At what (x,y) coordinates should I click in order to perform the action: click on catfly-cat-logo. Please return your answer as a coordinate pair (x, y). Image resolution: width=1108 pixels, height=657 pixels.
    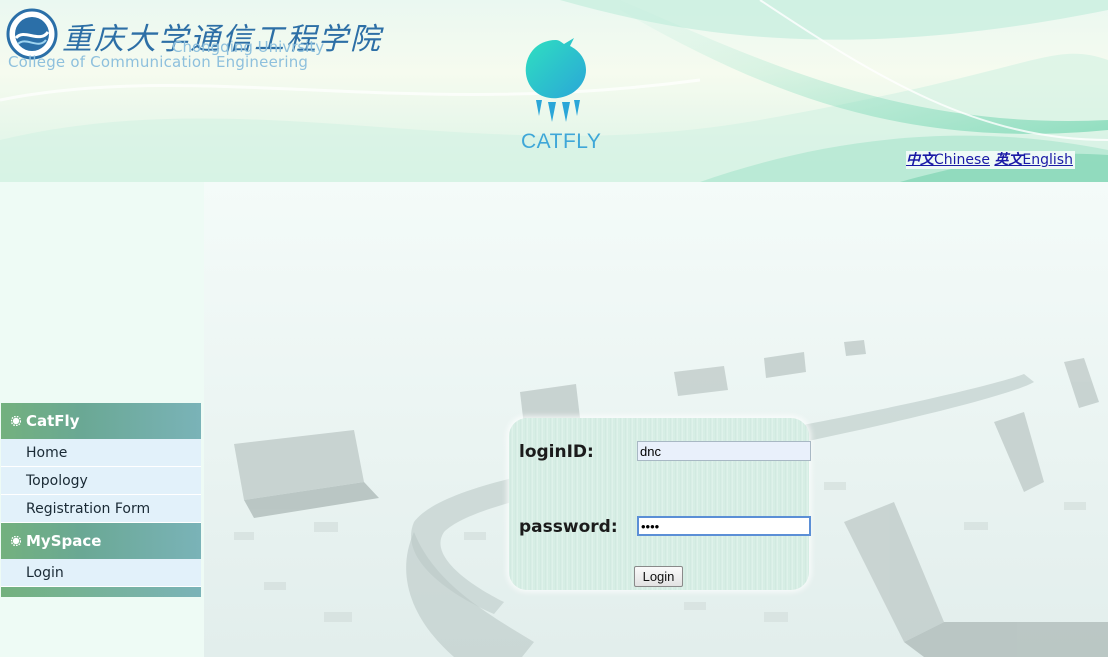
    Looking at the image, I should click on (555, 80).